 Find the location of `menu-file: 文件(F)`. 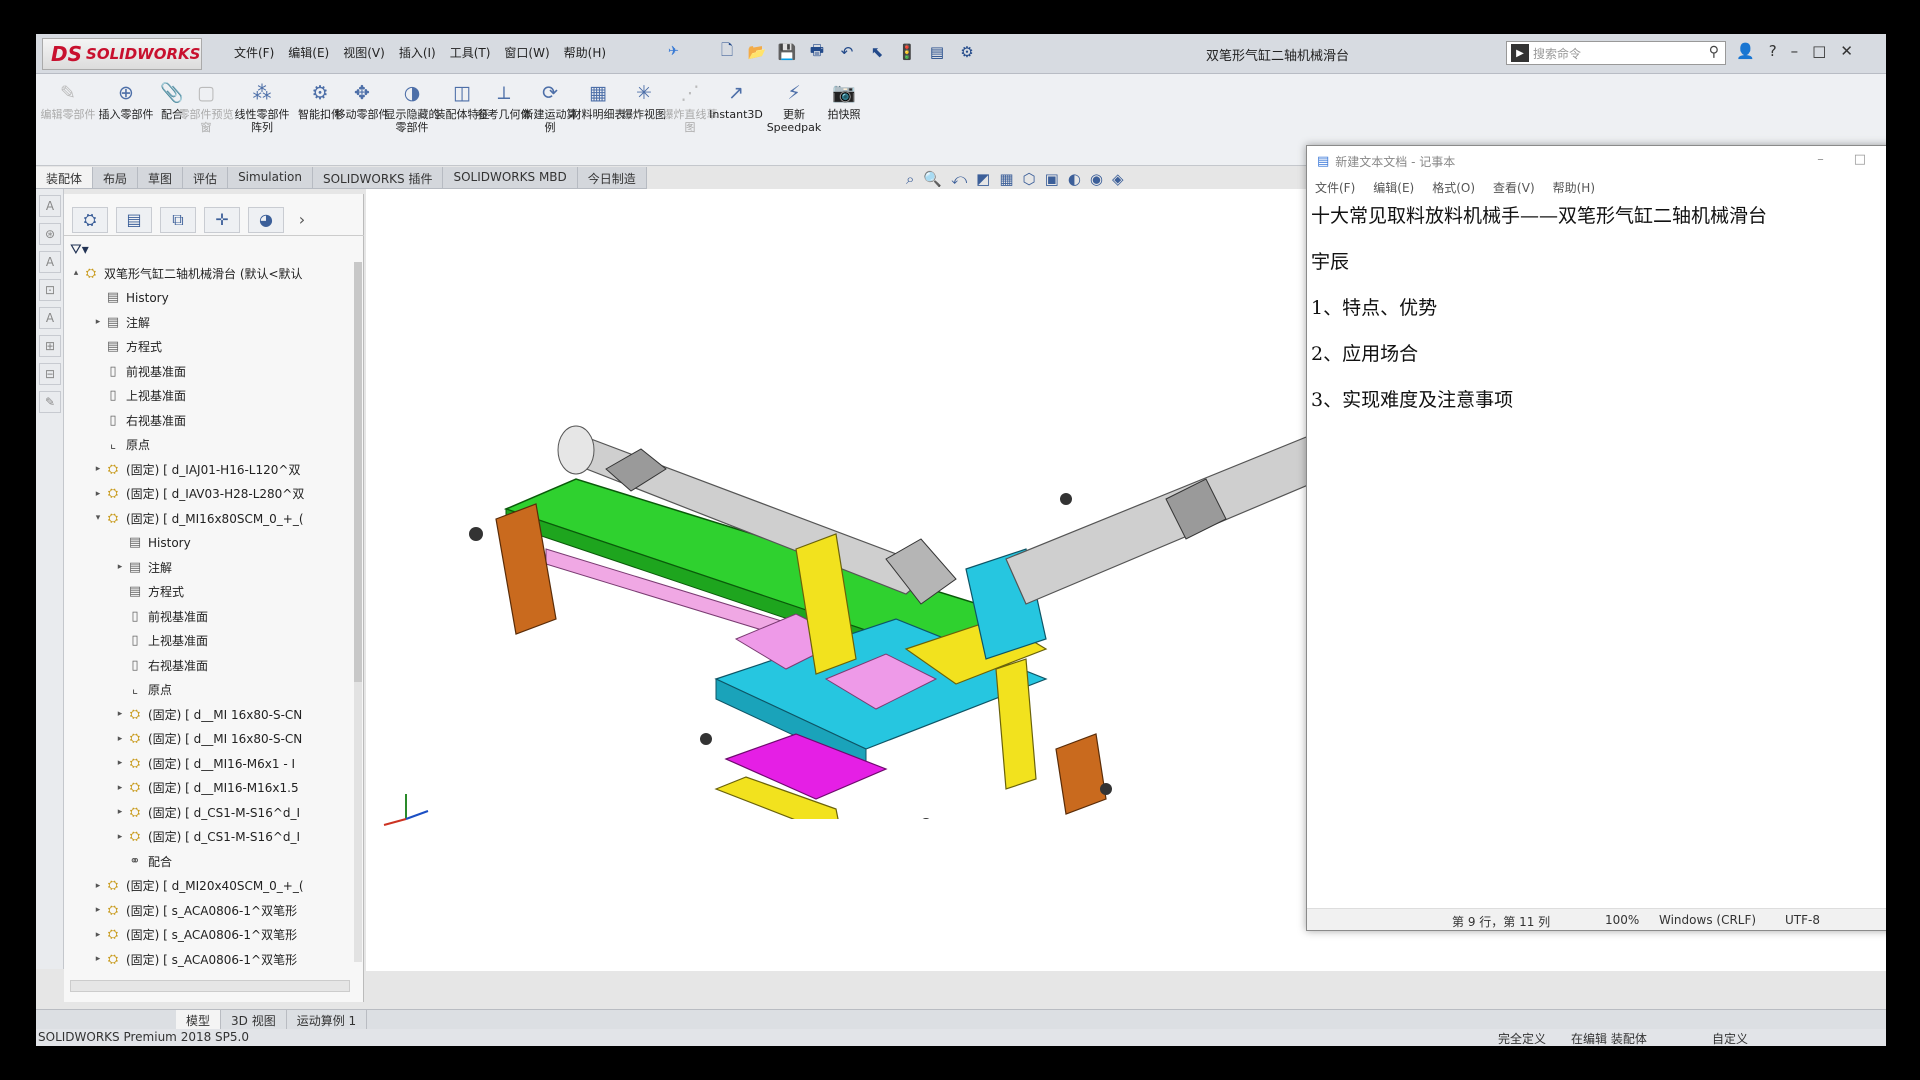

menu-file: 文件(F) is located at coordinates (254, 52).